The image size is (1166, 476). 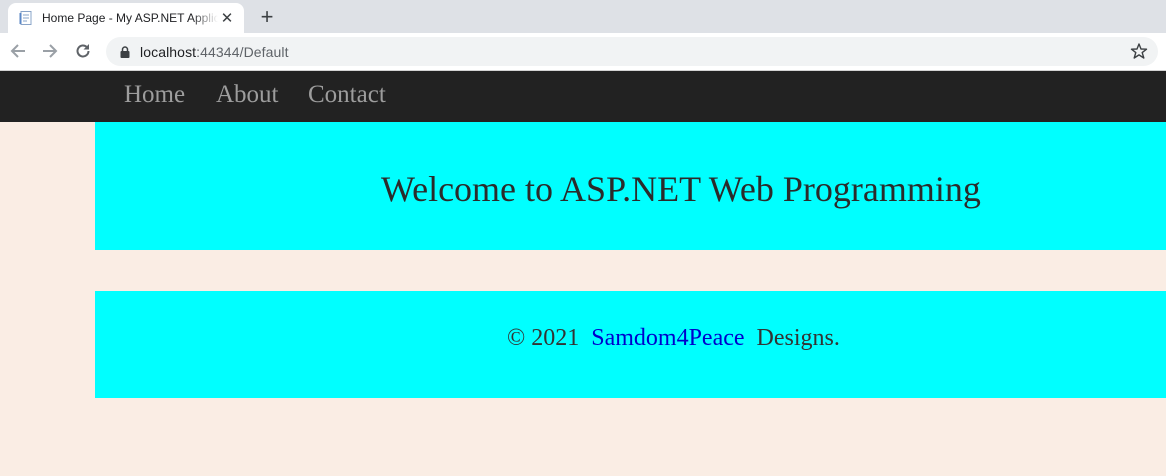 I want to click on arrow-left-icon, so click(x=18, y=51).